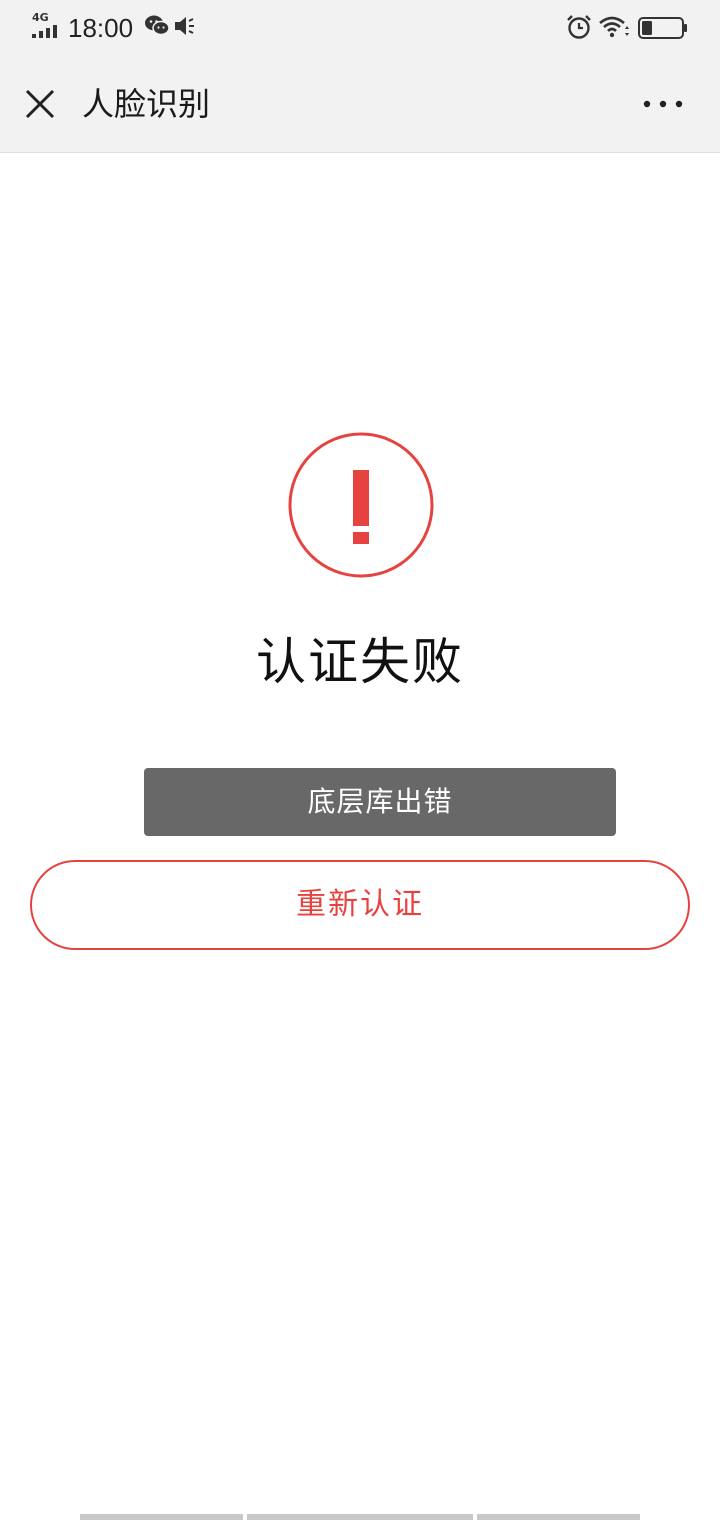 This screenshot has height=1520, width=720. Describe the element at coordinates (360, 662) in the screenshot. I see `result-title: 认证失败` at that location.